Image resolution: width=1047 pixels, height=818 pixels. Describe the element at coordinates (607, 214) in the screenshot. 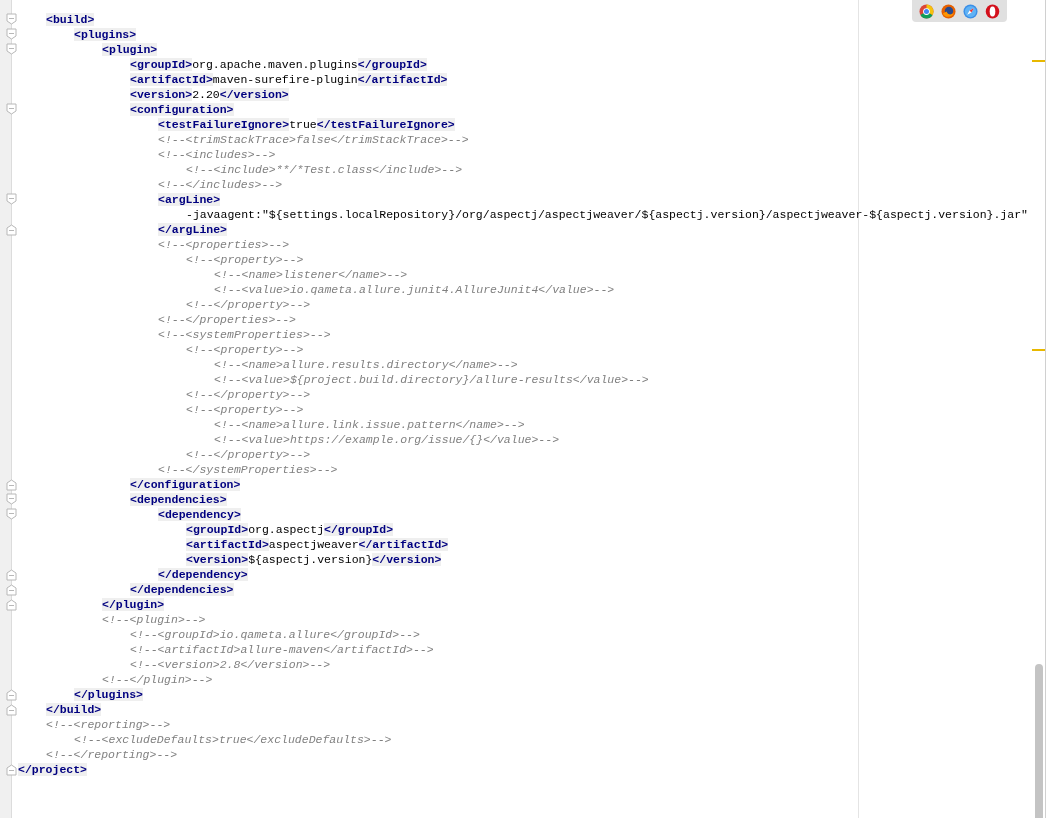

I see `code-line: -javaagent:"${settings.localRepository}/org/aspectj/aspectjweaver/${aspectj.version}/aspectjweaver-${aspectj.version}.jar"` at that location.